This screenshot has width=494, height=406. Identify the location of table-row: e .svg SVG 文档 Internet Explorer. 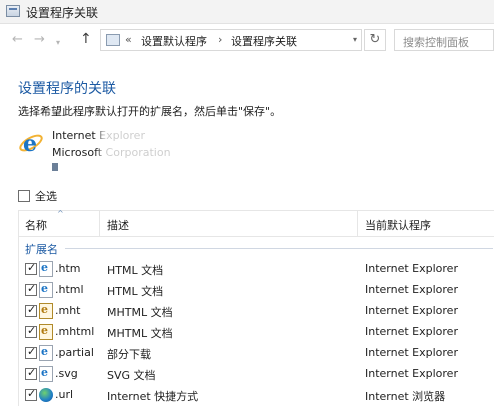
(256, 374).